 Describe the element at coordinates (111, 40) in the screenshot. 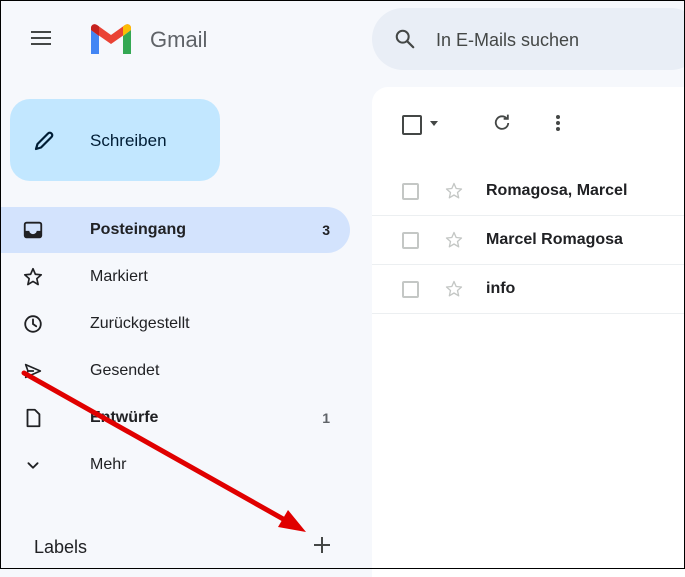

I see `gmail-logo` at that location.